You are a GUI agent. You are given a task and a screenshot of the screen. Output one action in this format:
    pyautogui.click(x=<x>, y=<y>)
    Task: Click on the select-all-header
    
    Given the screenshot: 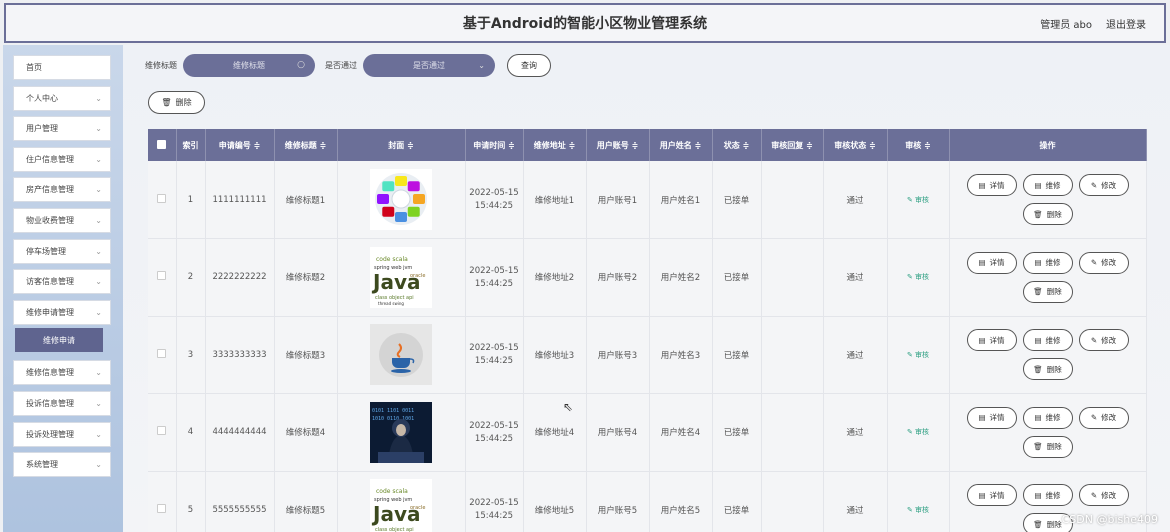 What is the action you would take?
    pyautogui.click(x=162, y=145)
    